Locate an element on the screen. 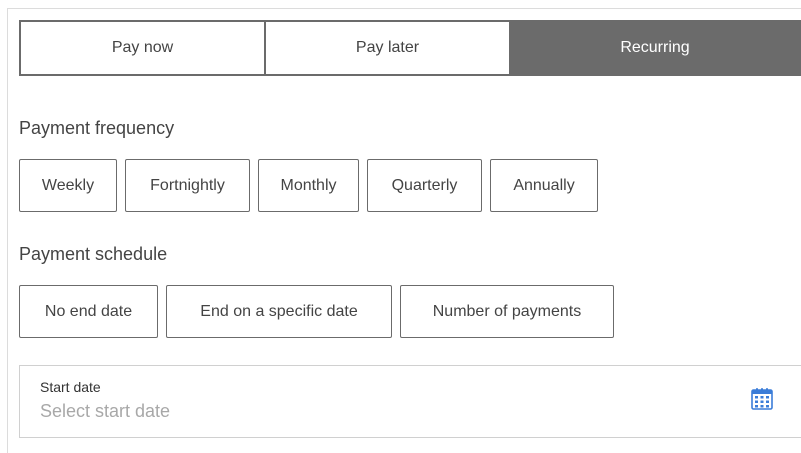 The image size is (801, 453). tab-recurring: Recurring is located at coordinates (654, 48).